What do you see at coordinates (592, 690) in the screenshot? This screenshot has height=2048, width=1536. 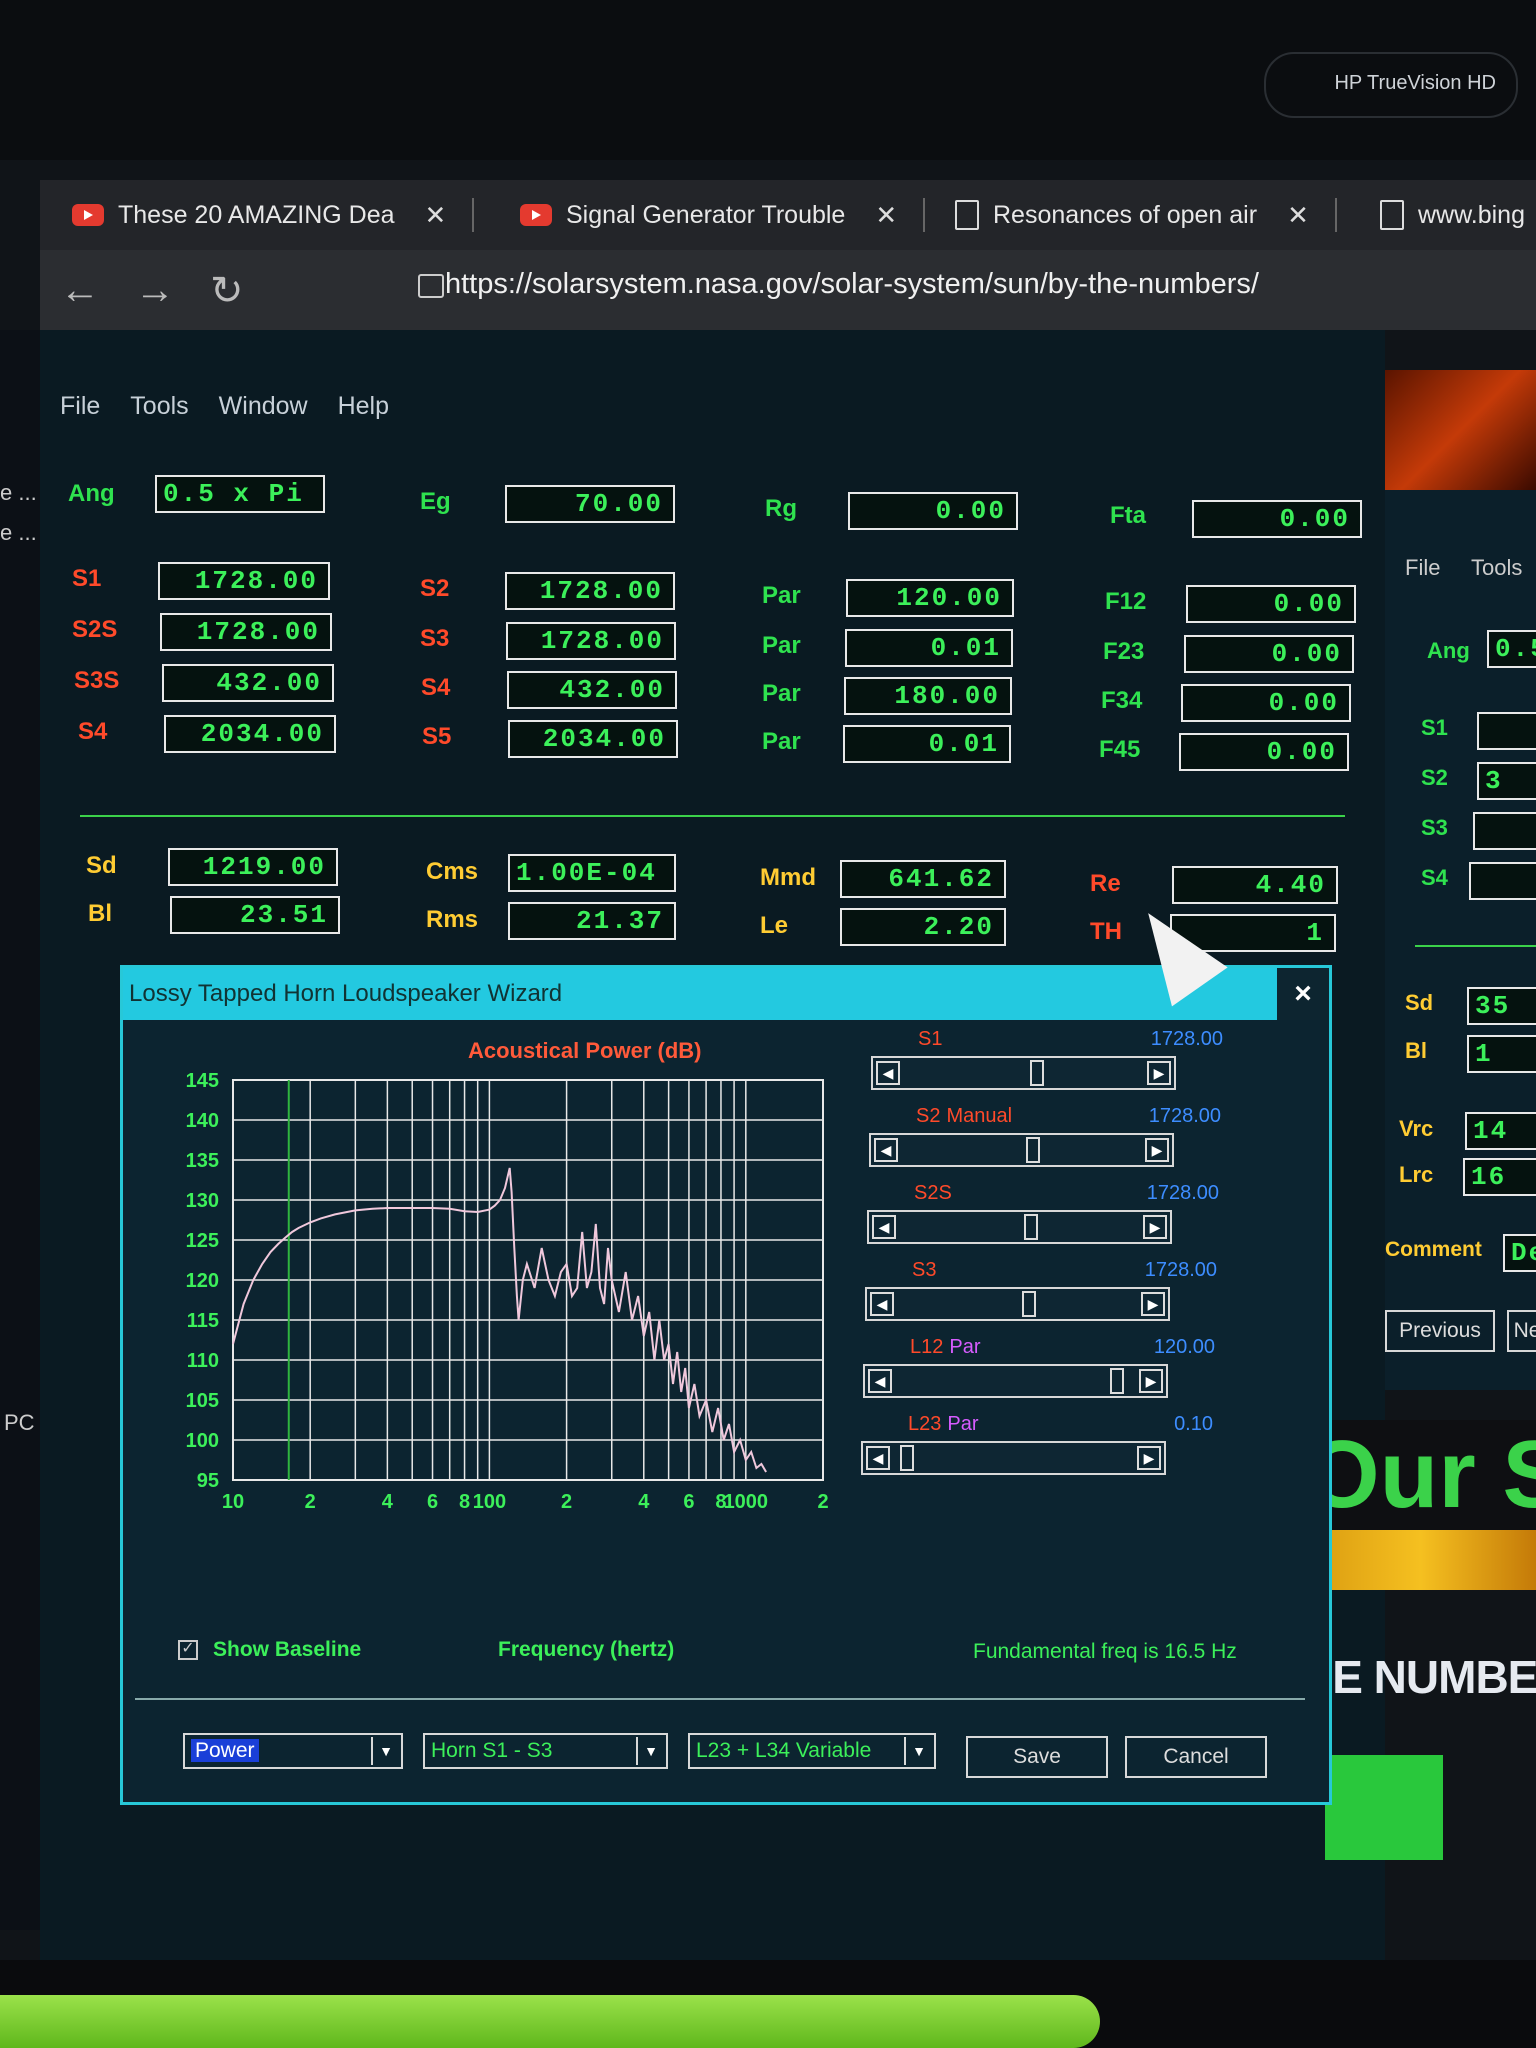 I see `param-field-s4b: 432.00` at bounding box center [592, 690].